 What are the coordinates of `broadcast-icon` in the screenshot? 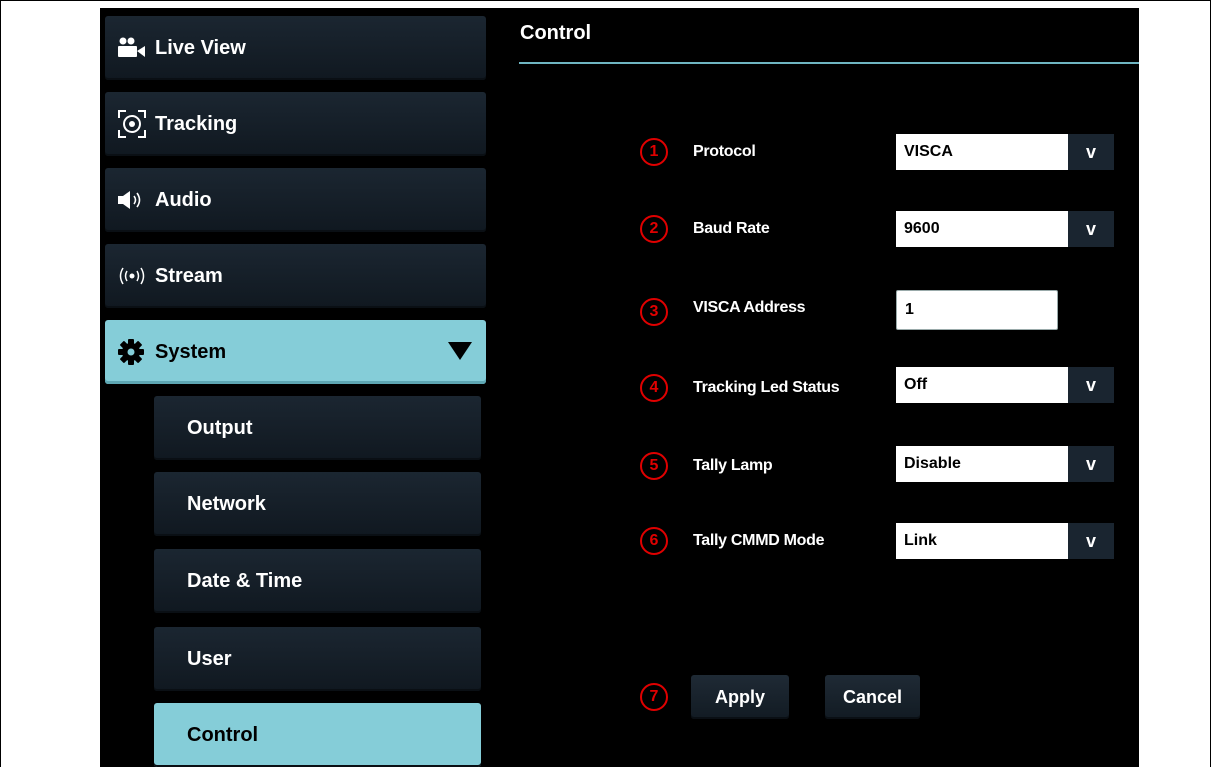 It's located at (136, 276).